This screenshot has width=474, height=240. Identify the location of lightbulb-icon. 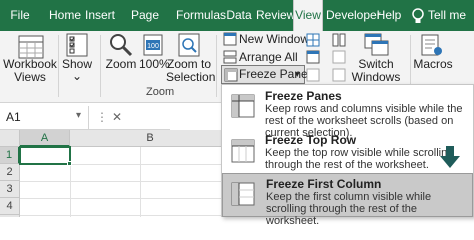
(418, 15).